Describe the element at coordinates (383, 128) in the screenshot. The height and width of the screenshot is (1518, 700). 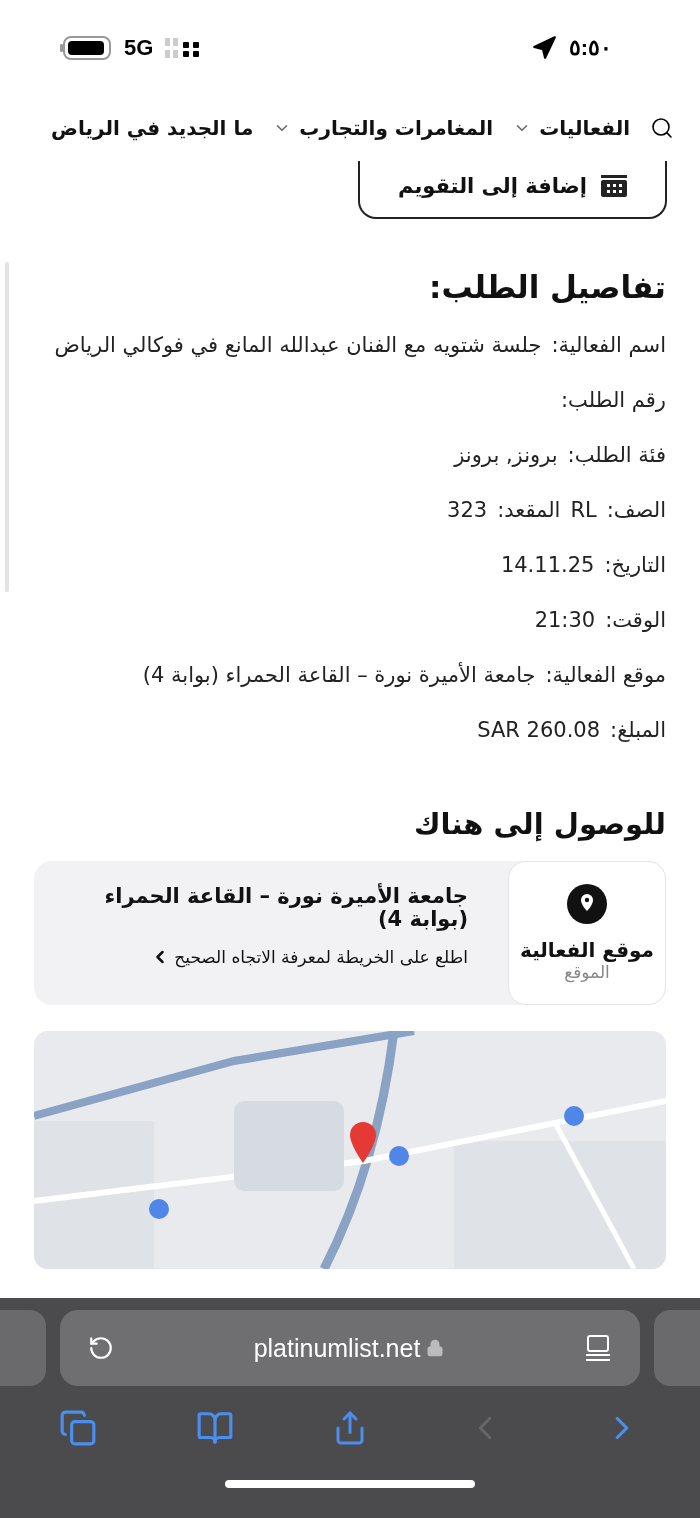
I see `nav-link: المغامرات والتجارب` at that location.